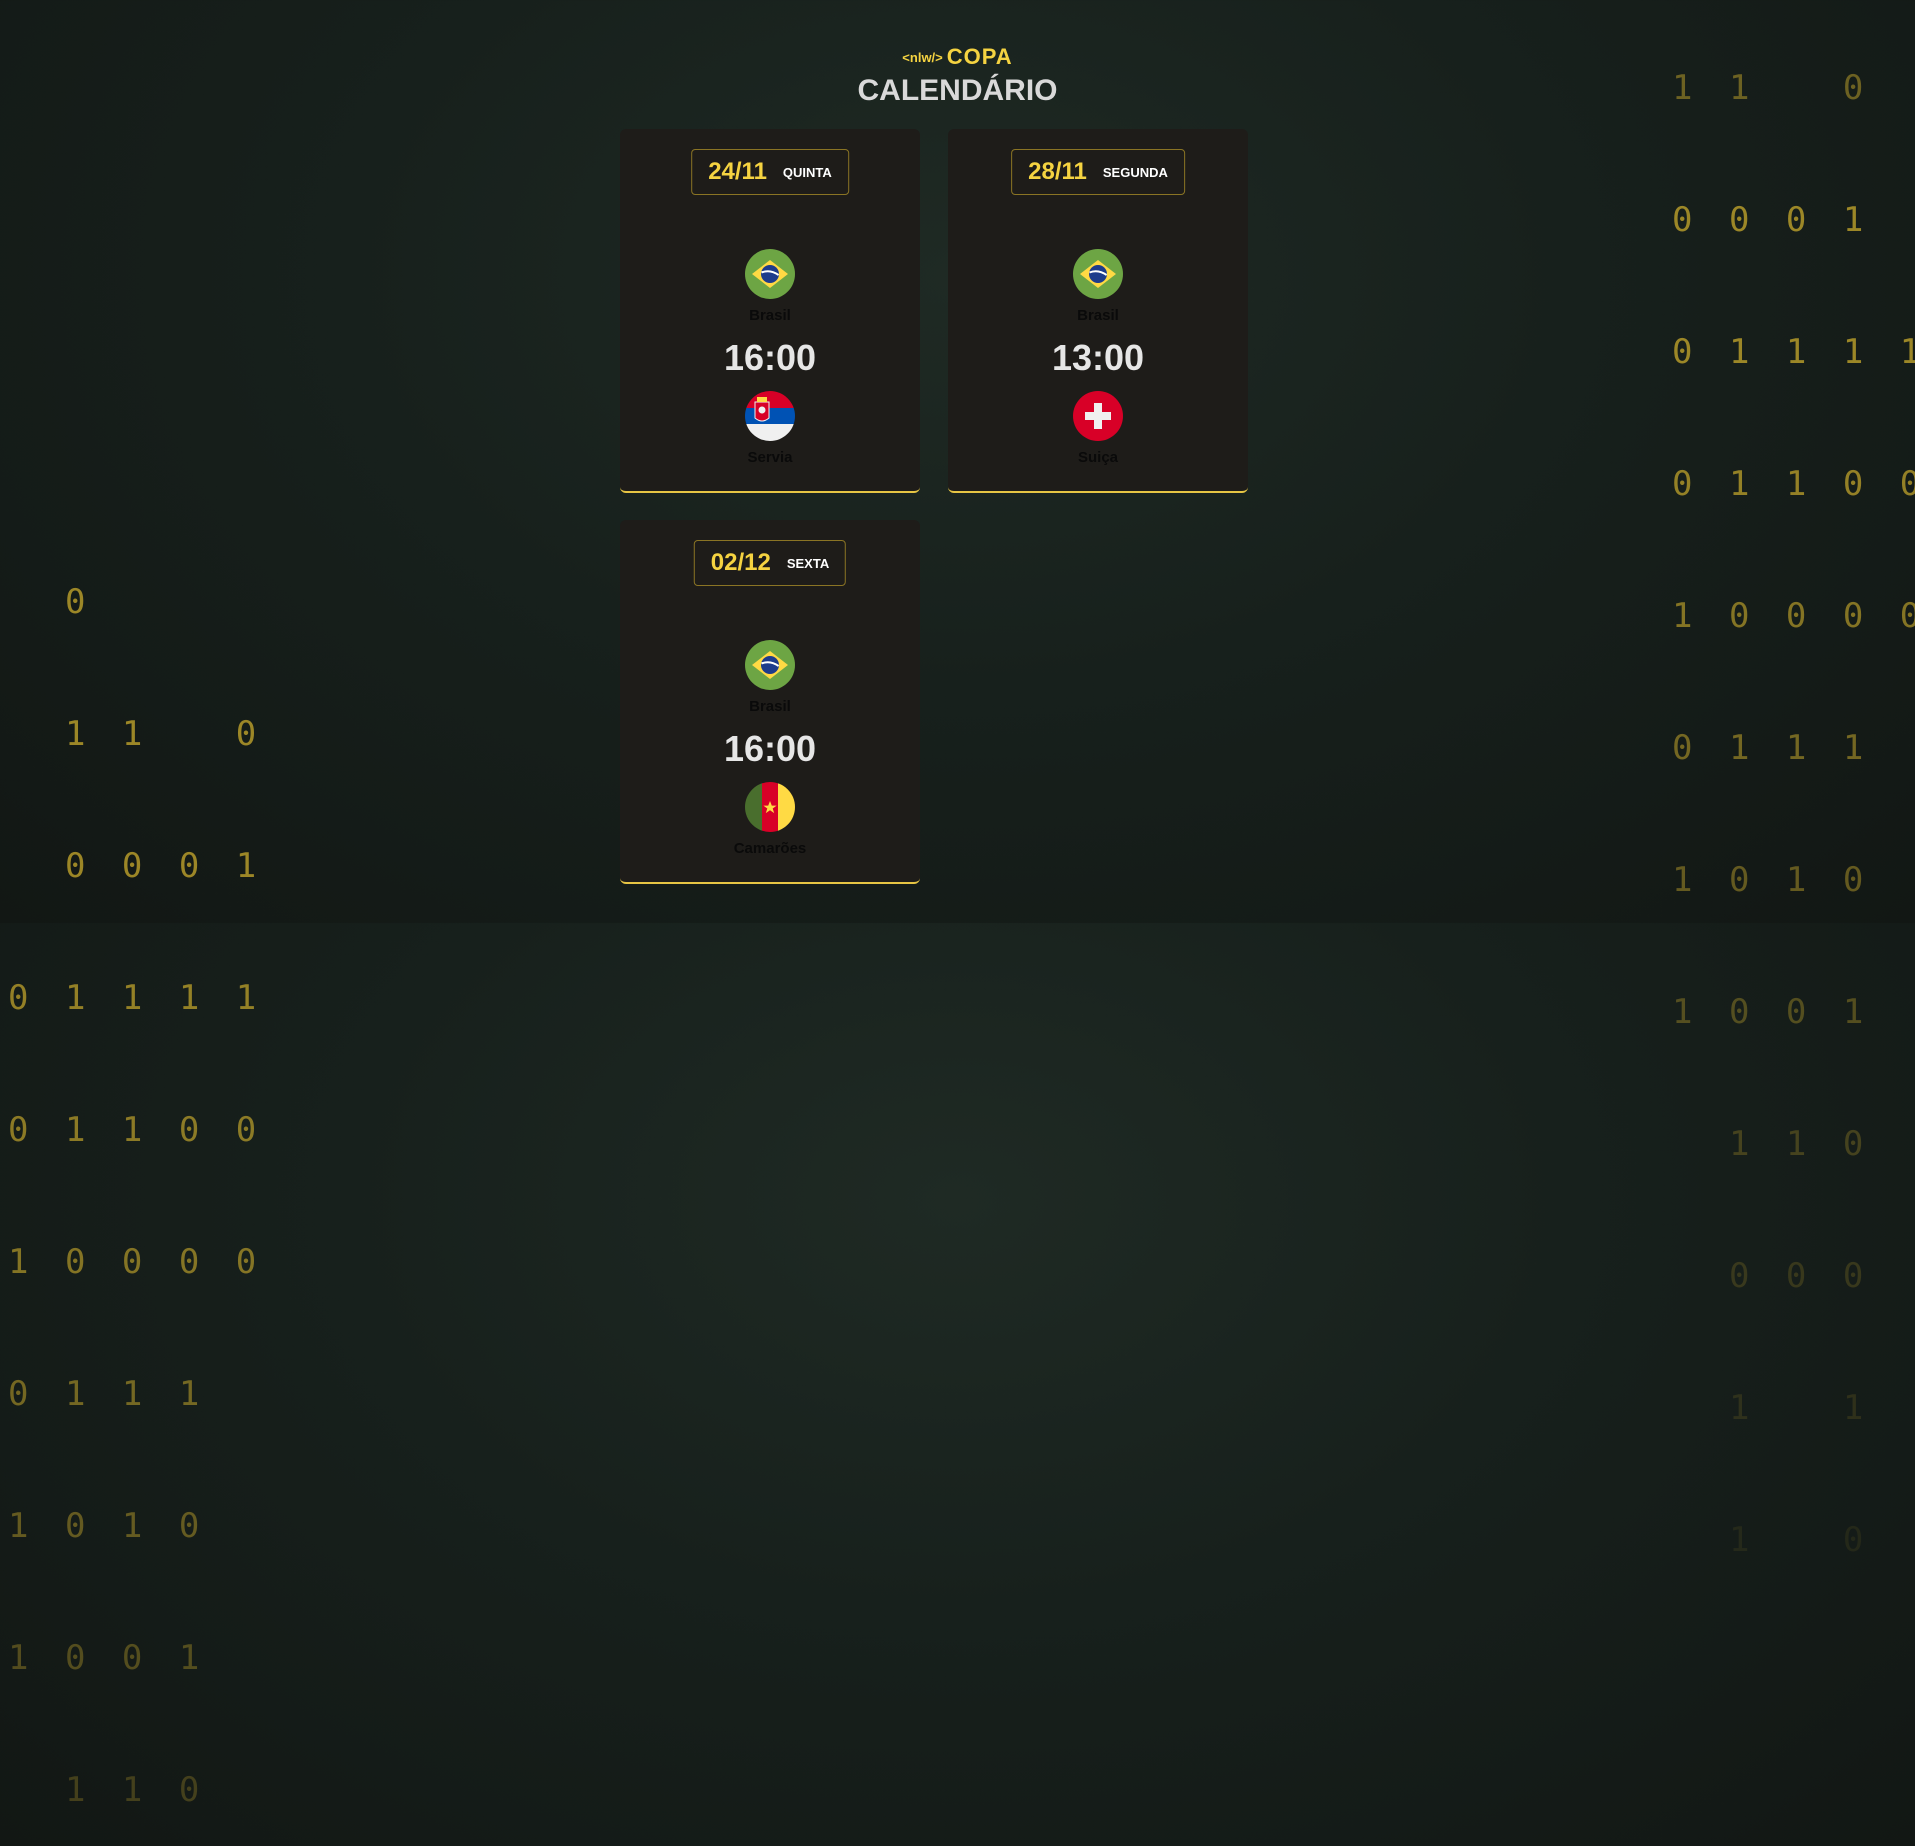 The height and width of the screenshot is (1846, 1915). I want to click on match-weekday: SEXTA, so click(808, 563).